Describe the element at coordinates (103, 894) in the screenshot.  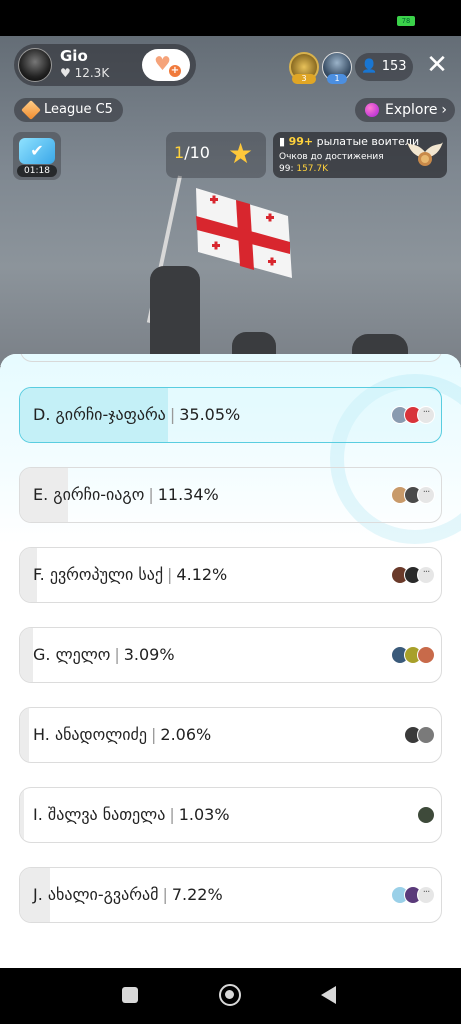
I see `option-name: ახალი-გვარამ` at that location.